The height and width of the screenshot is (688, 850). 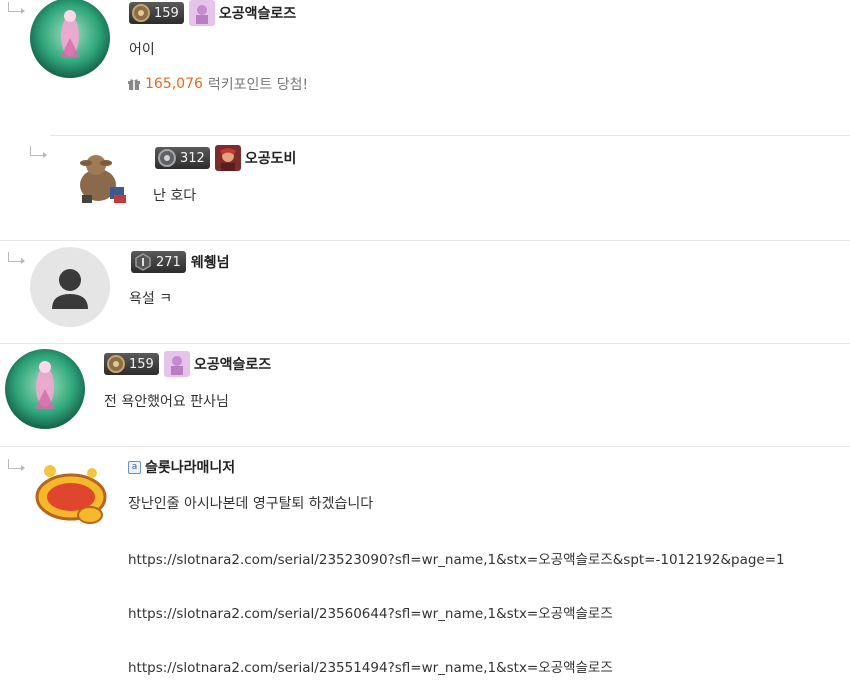 I want to click on comment-meta: 312 오공도비, so click(x=226, y=158).